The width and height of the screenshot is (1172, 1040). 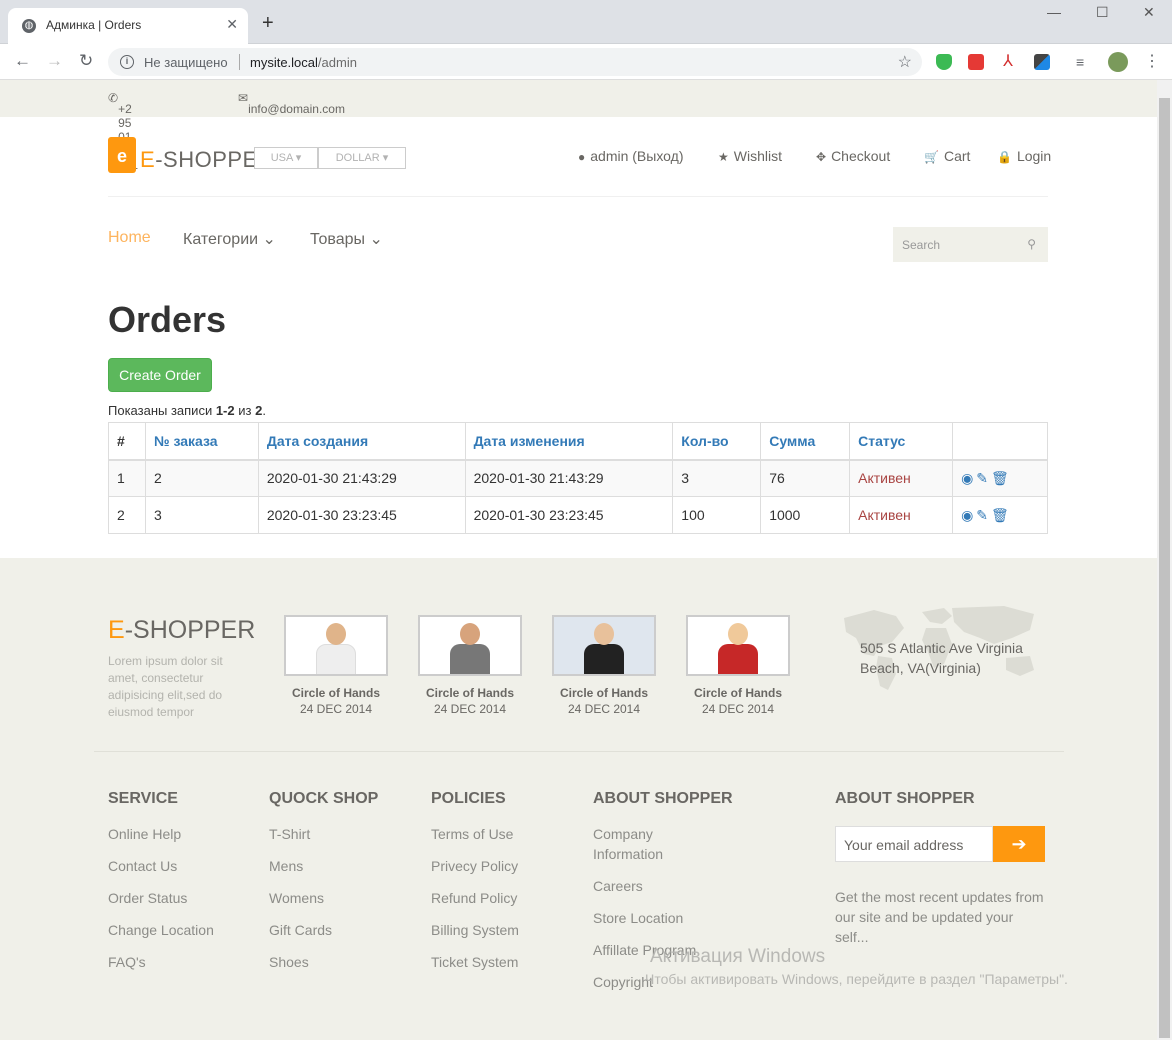 I want to click on footer-link: T-Shirt, so click(x=323, y=834).